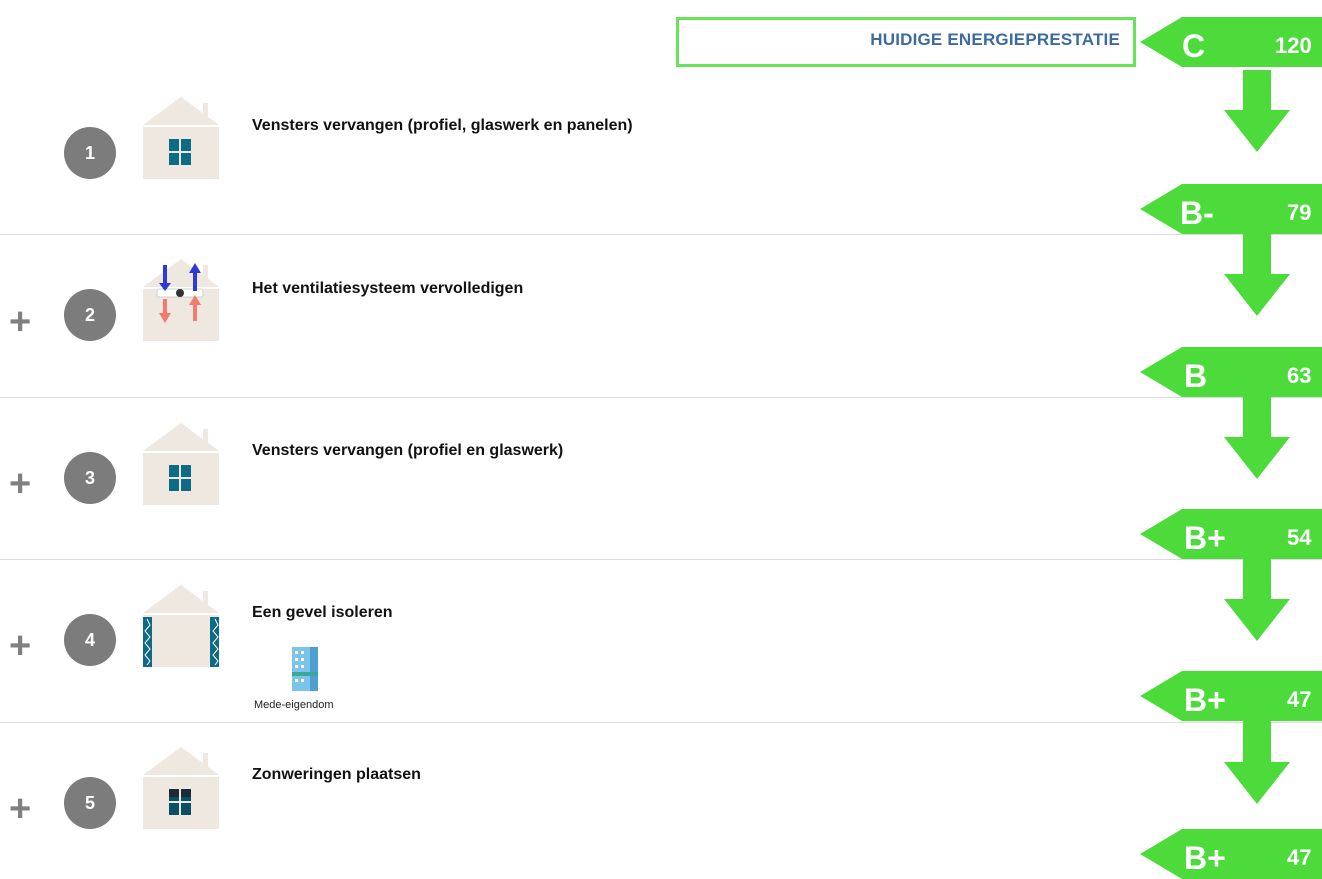 Image resolution: width=1322 pixels, height=879 pixels. What do you see at coordinates (1193, 46) in the screenshot?
I see `current-class-letter: C` at bounding box center [1193, 46].